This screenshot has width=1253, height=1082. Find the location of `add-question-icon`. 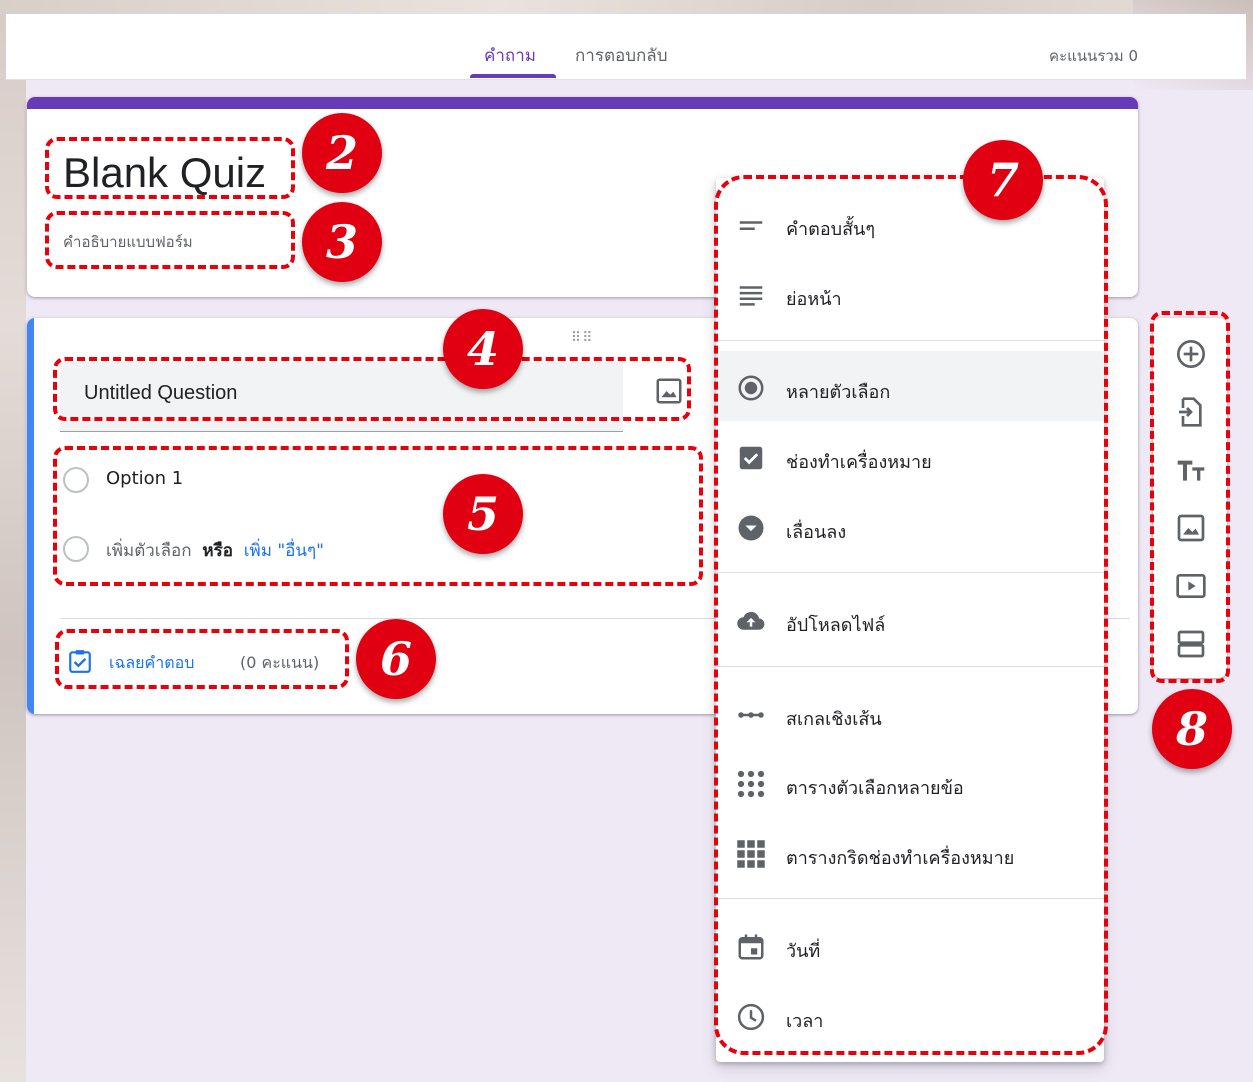

add-question-icon is located at coordinates (1191, 354).